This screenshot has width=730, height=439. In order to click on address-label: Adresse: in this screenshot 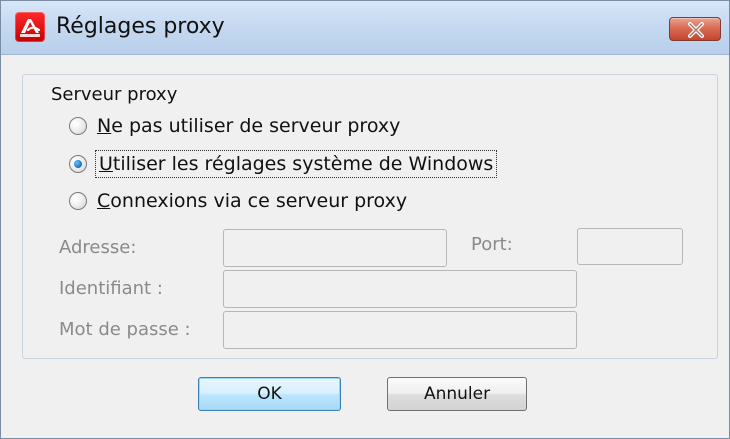, I will do `click(98, 247)`.